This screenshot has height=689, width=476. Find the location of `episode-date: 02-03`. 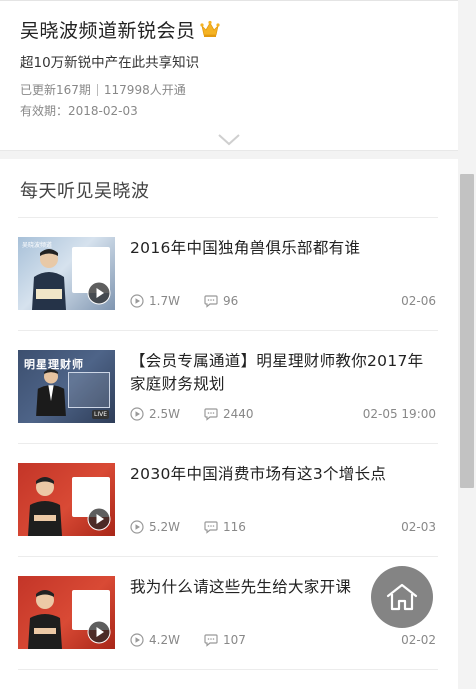

episode-date: 02-03 is located at coordinates (418, 527).